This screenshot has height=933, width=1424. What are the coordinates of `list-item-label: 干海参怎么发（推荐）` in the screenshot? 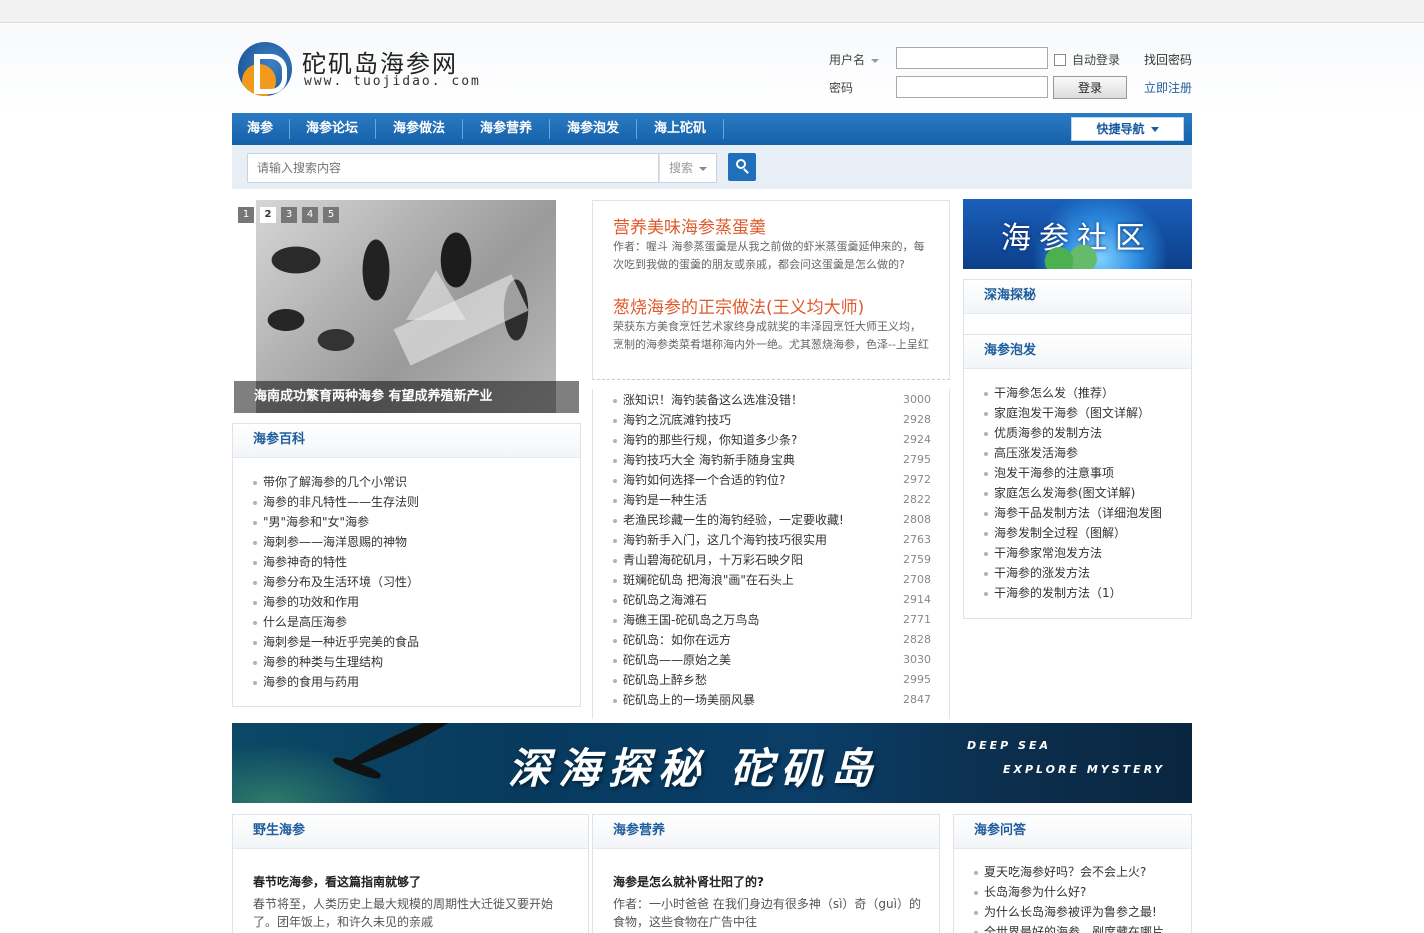 It's located at (1054, 393).